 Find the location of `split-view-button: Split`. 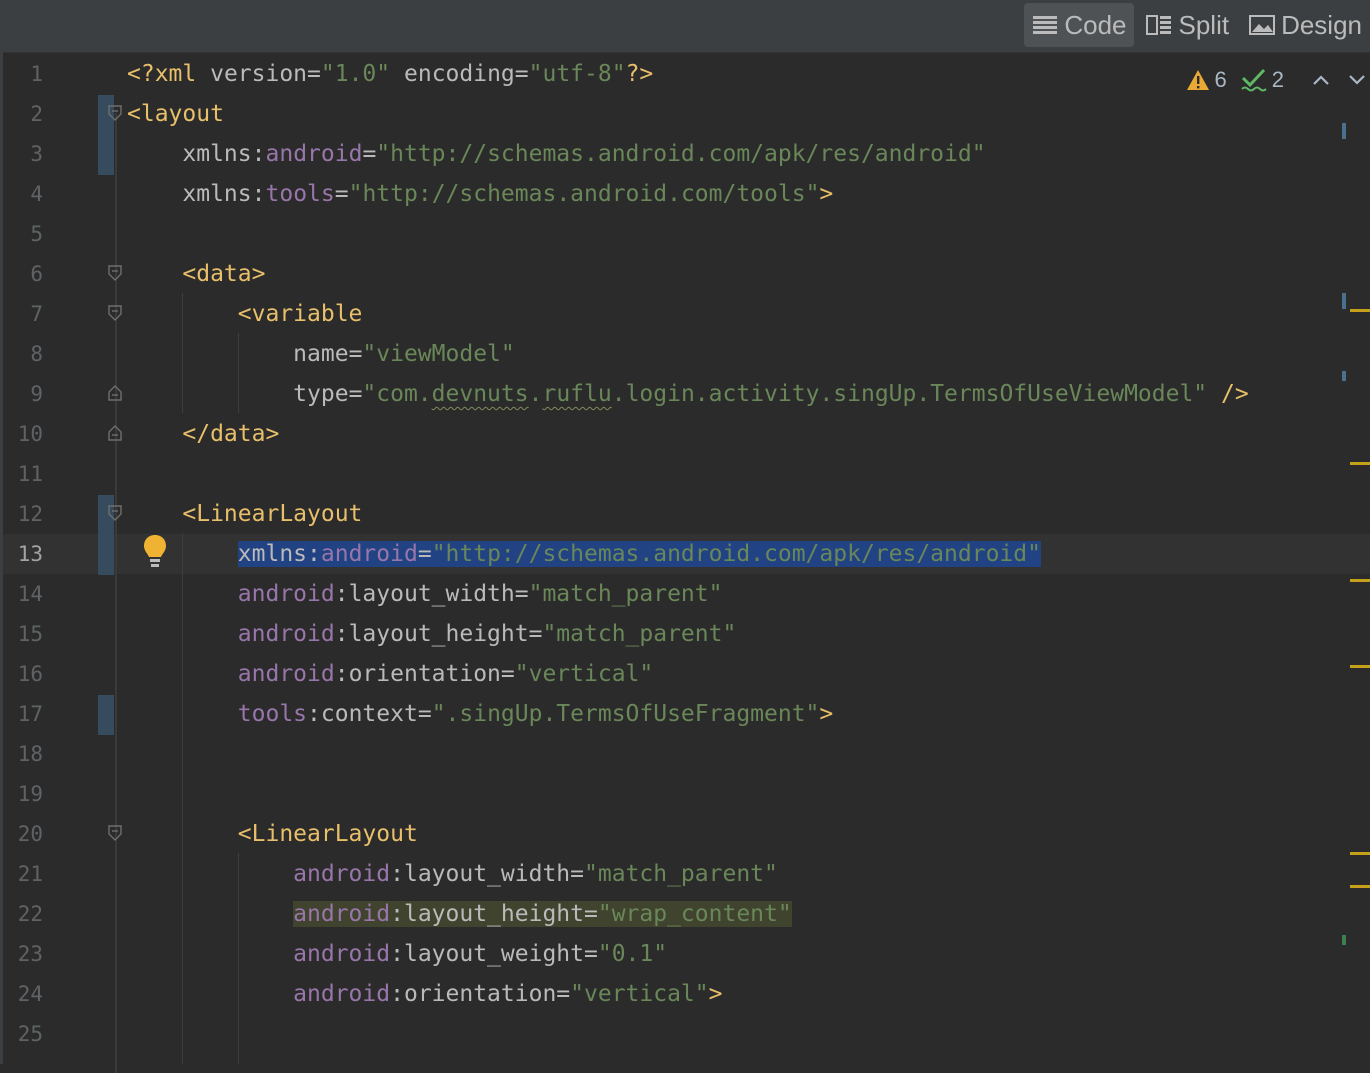

split-view-button: Split is located at coordinates (1187, 25).